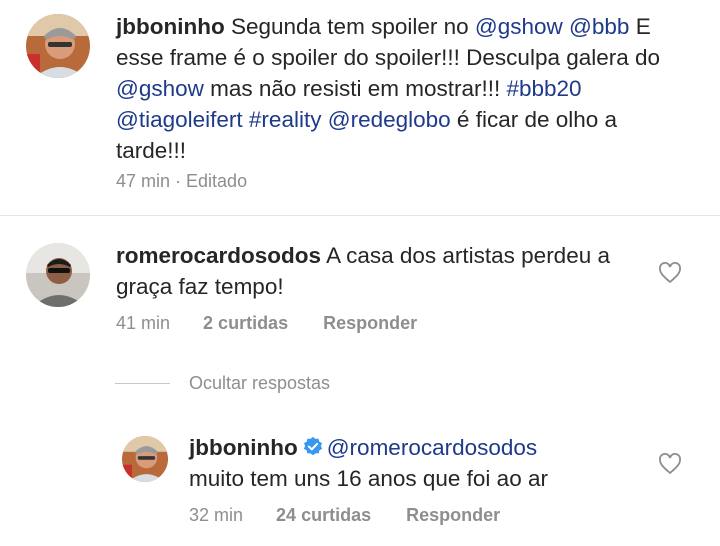  Describe the element at coordinates (370, 323) in the screenshot. I see `comment-reply-button: Responder` at that location.